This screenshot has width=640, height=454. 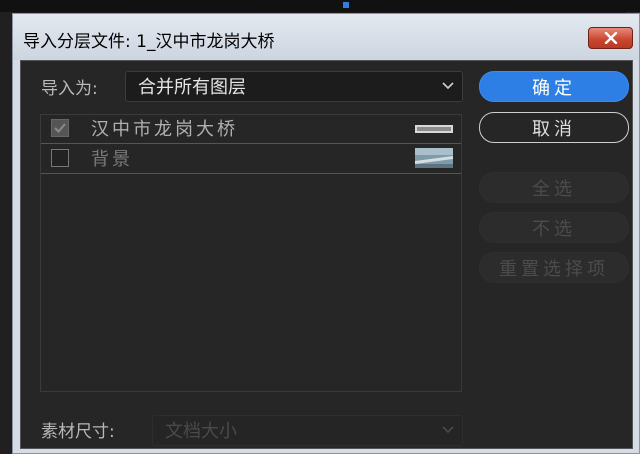 I want to click on footage-size-value: 文档大小, so click(x=201, y=431).